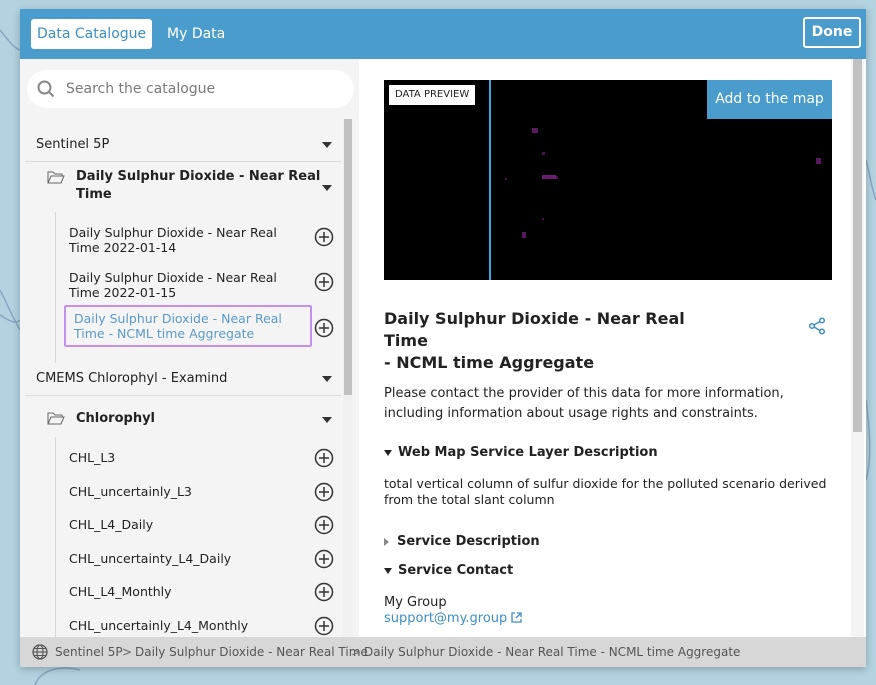 This screenshot has width=876, height=685. I want to click on tree-group-sentinel-5p: Sentinel 5P, so click(183, 145).